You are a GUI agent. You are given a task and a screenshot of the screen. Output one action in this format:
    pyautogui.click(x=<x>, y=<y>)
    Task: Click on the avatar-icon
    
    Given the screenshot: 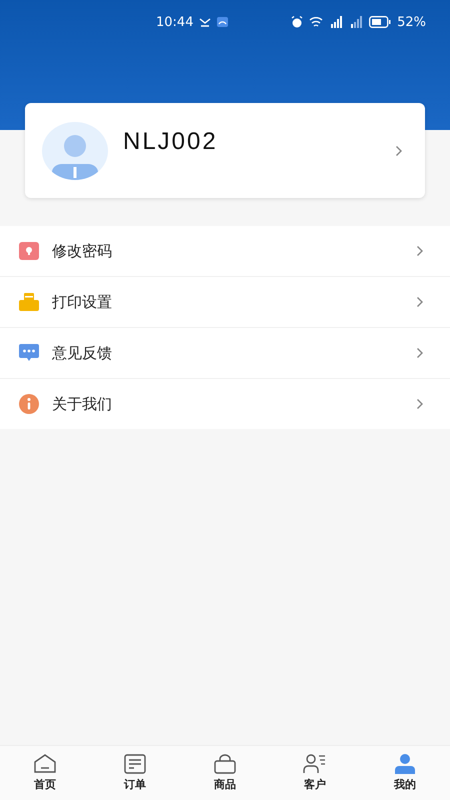 What is the action you would take?
    pyautogui.click(x=75, y=151)
    